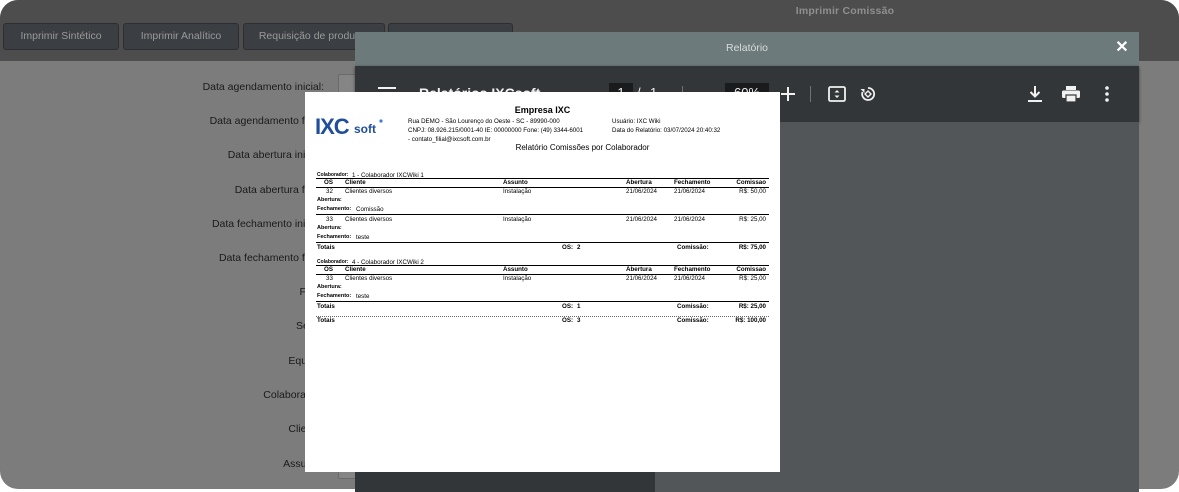 This screenshot has width=1179, height=492. Describe the element at coordinates (752, 191) in the screenshot. I see `row-comissao: R$: 50,00` at that location.